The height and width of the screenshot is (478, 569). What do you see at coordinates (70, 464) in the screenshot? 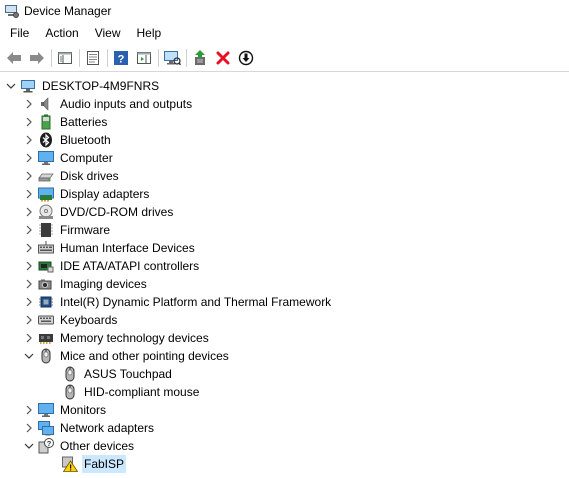
I see `warning-device-icon` at bounding box center [70, 464].